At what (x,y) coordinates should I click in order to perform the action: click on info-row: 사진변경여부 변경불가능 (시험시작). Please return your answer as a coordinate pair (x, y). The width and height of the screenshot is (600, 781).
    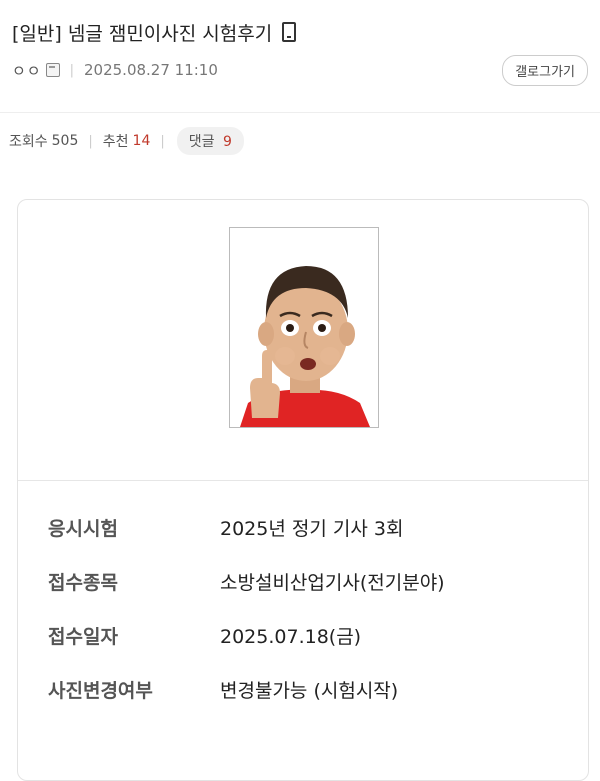
    Looking at the image, I should click on (308, 689).